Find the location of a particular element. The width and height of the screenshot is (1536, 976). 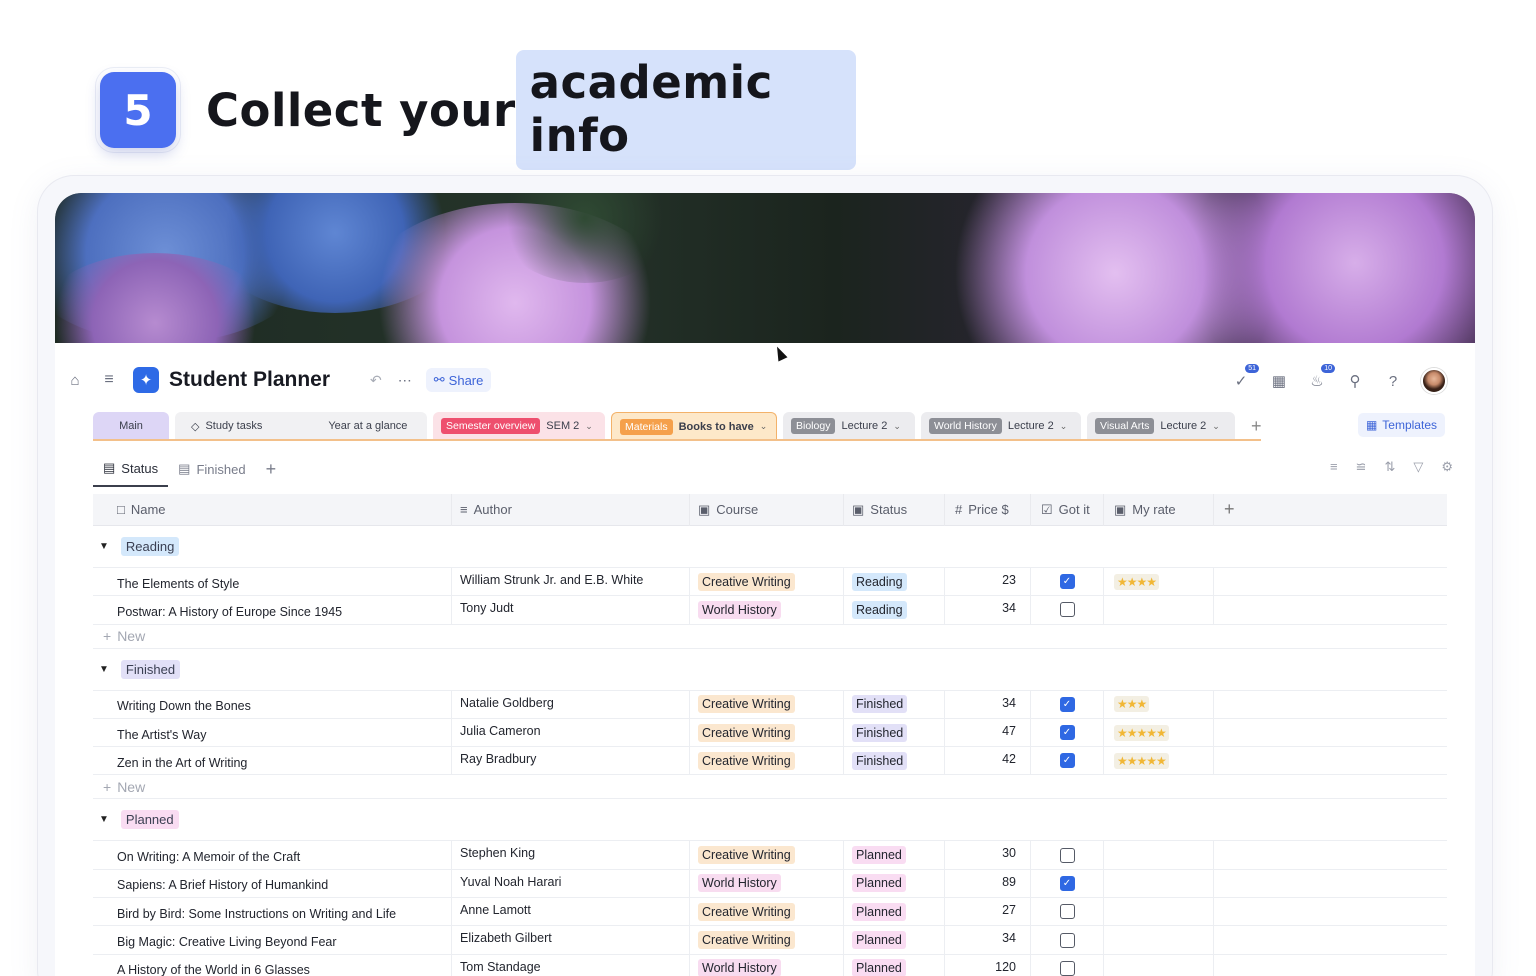

add-column-icon: + is located at coordinates (1330, 510).